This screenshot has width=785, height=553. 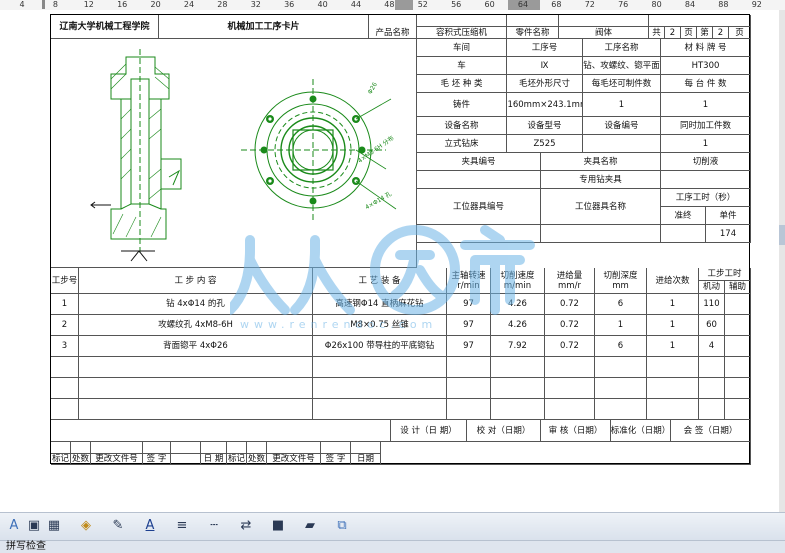 I want to click on text-icon: A, so click(x=14, y=526).